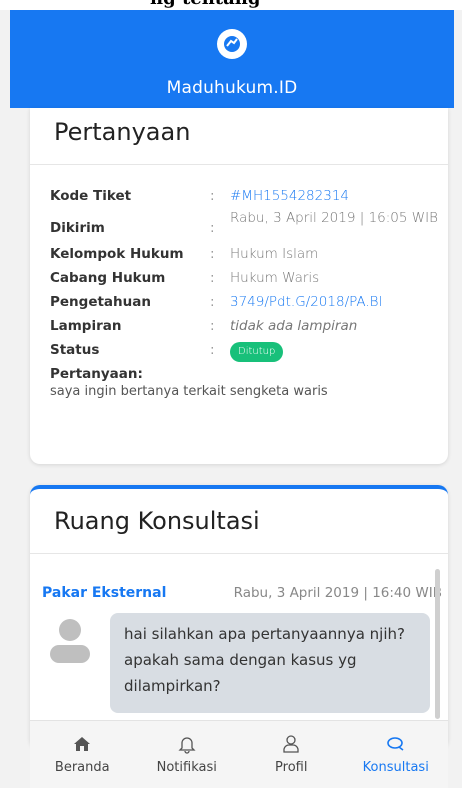 This screenshot has height=788, width=462. I want to click on knowledge-link: 3749/Pdt.G/2018/PA.Bl, so click(335, 302).